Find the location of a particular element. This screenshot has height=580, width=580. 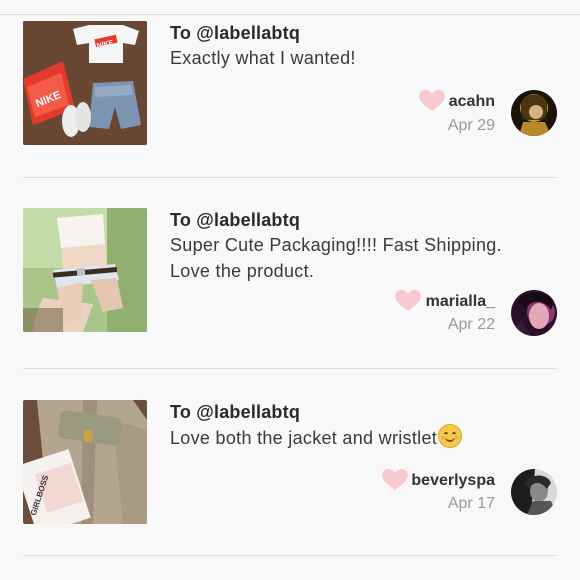

listing-photo-image is located at coordinates (85, 270).